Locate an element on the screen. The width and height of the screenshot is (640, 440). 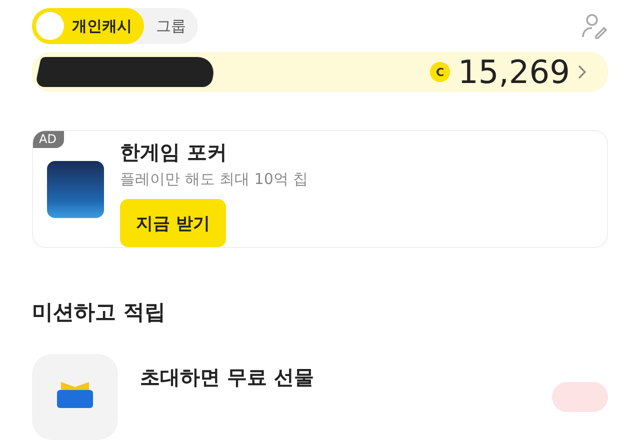
get-now-button: 지금 받기 is located at coordinates (173, 223).